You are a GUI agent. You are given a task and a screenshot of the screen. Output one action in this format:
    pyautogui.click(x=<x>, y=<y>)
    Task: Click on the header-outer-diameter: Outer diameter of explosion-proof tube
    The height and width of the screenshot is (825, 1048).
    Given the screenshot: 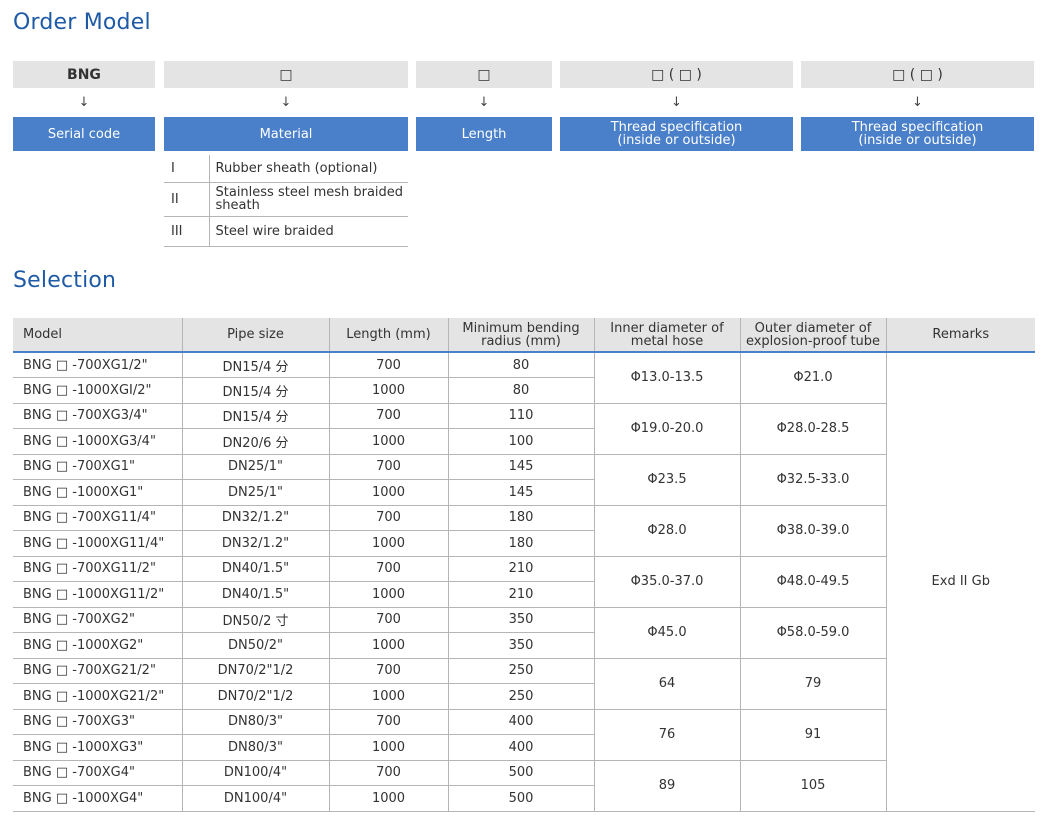 What is the action you would take?
    pyautogui.click(x=813, y=335)
    